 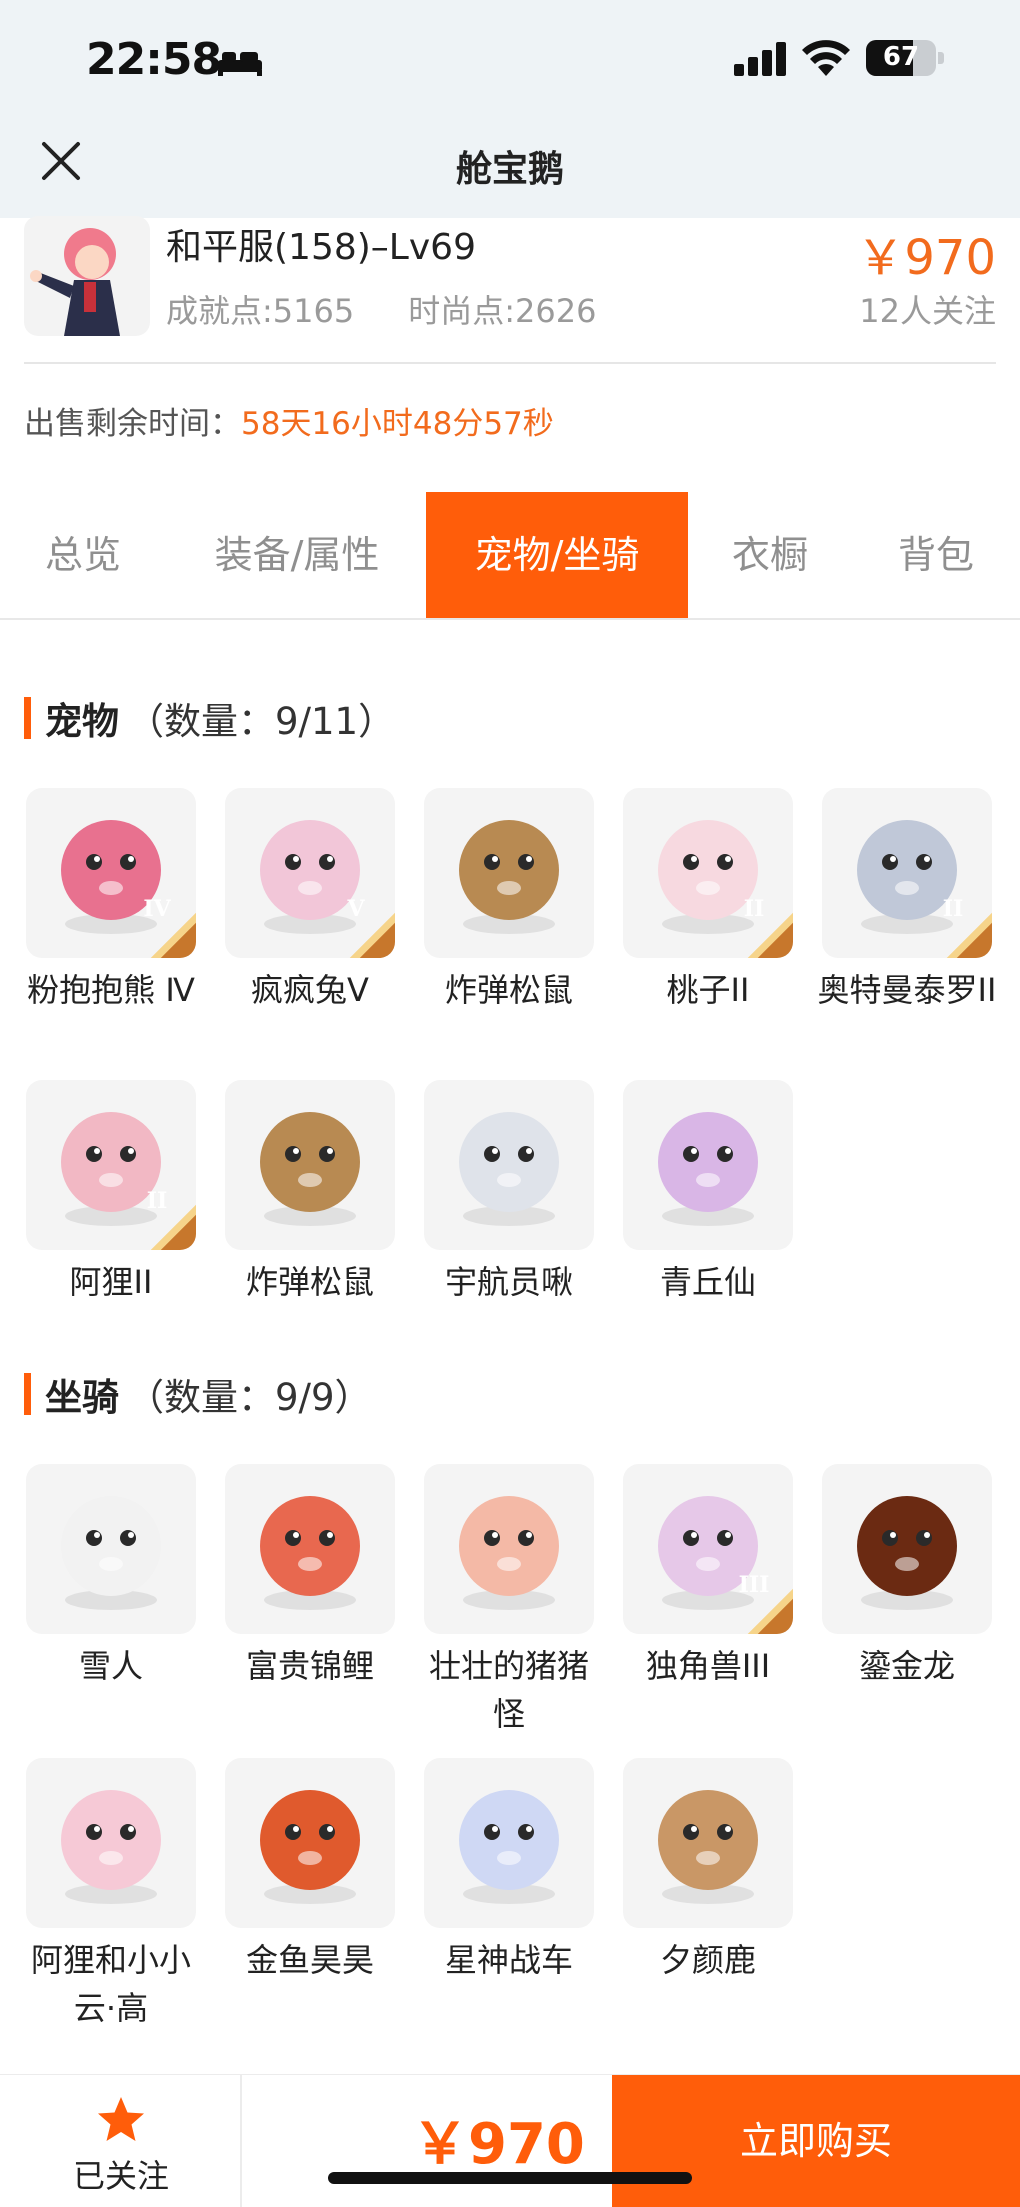 I want to click on pet-item: II 桃子II, so click(x=708, y=901).